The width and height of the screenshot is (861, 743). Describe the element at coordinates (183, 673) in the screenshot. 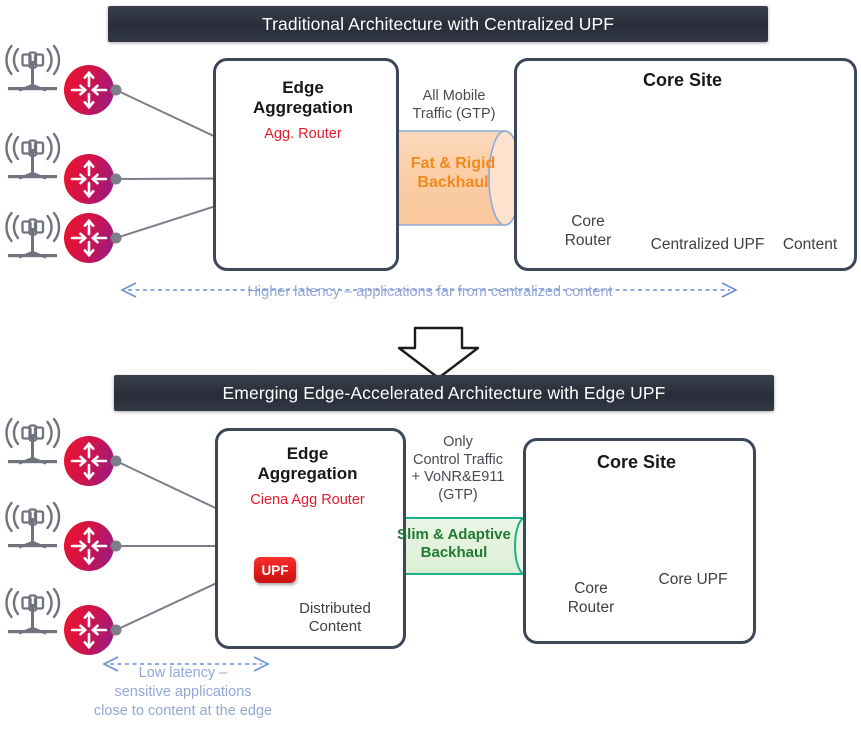

I see `low-latency-line1: Low latency –` at that location.